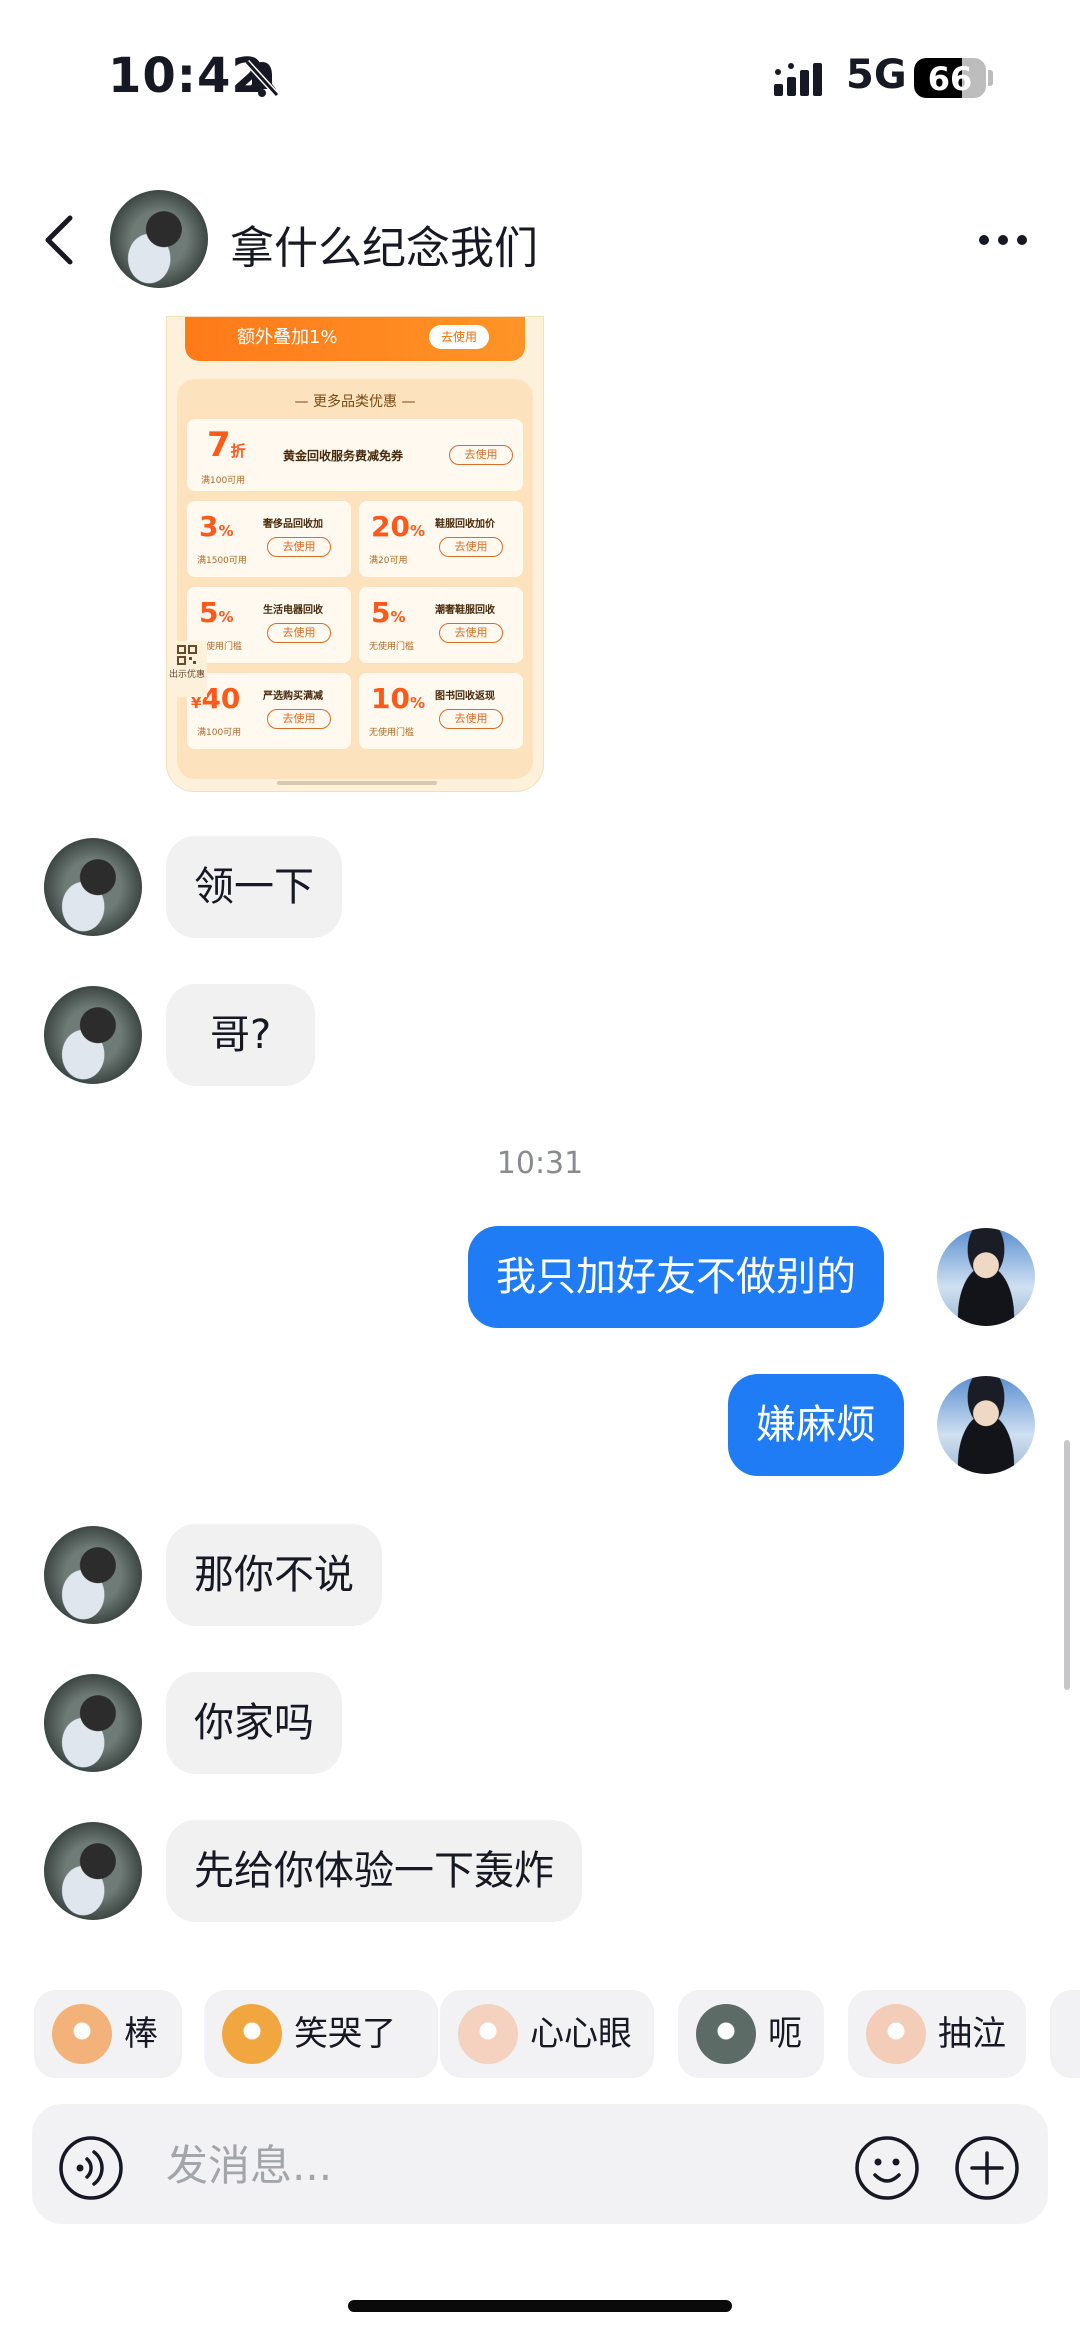  Describe the element at coordinates (398, 698) in the screenshot. I see `coupon-big-value: 10%` at that location.